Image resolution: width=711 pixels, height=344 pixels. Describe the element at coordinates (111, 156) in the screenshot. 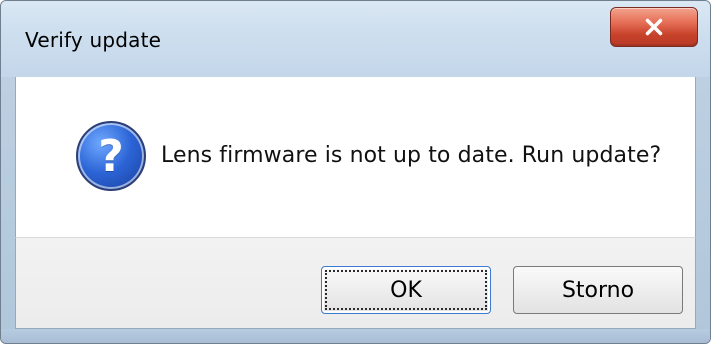

I see `question-icon: ?` at that location.